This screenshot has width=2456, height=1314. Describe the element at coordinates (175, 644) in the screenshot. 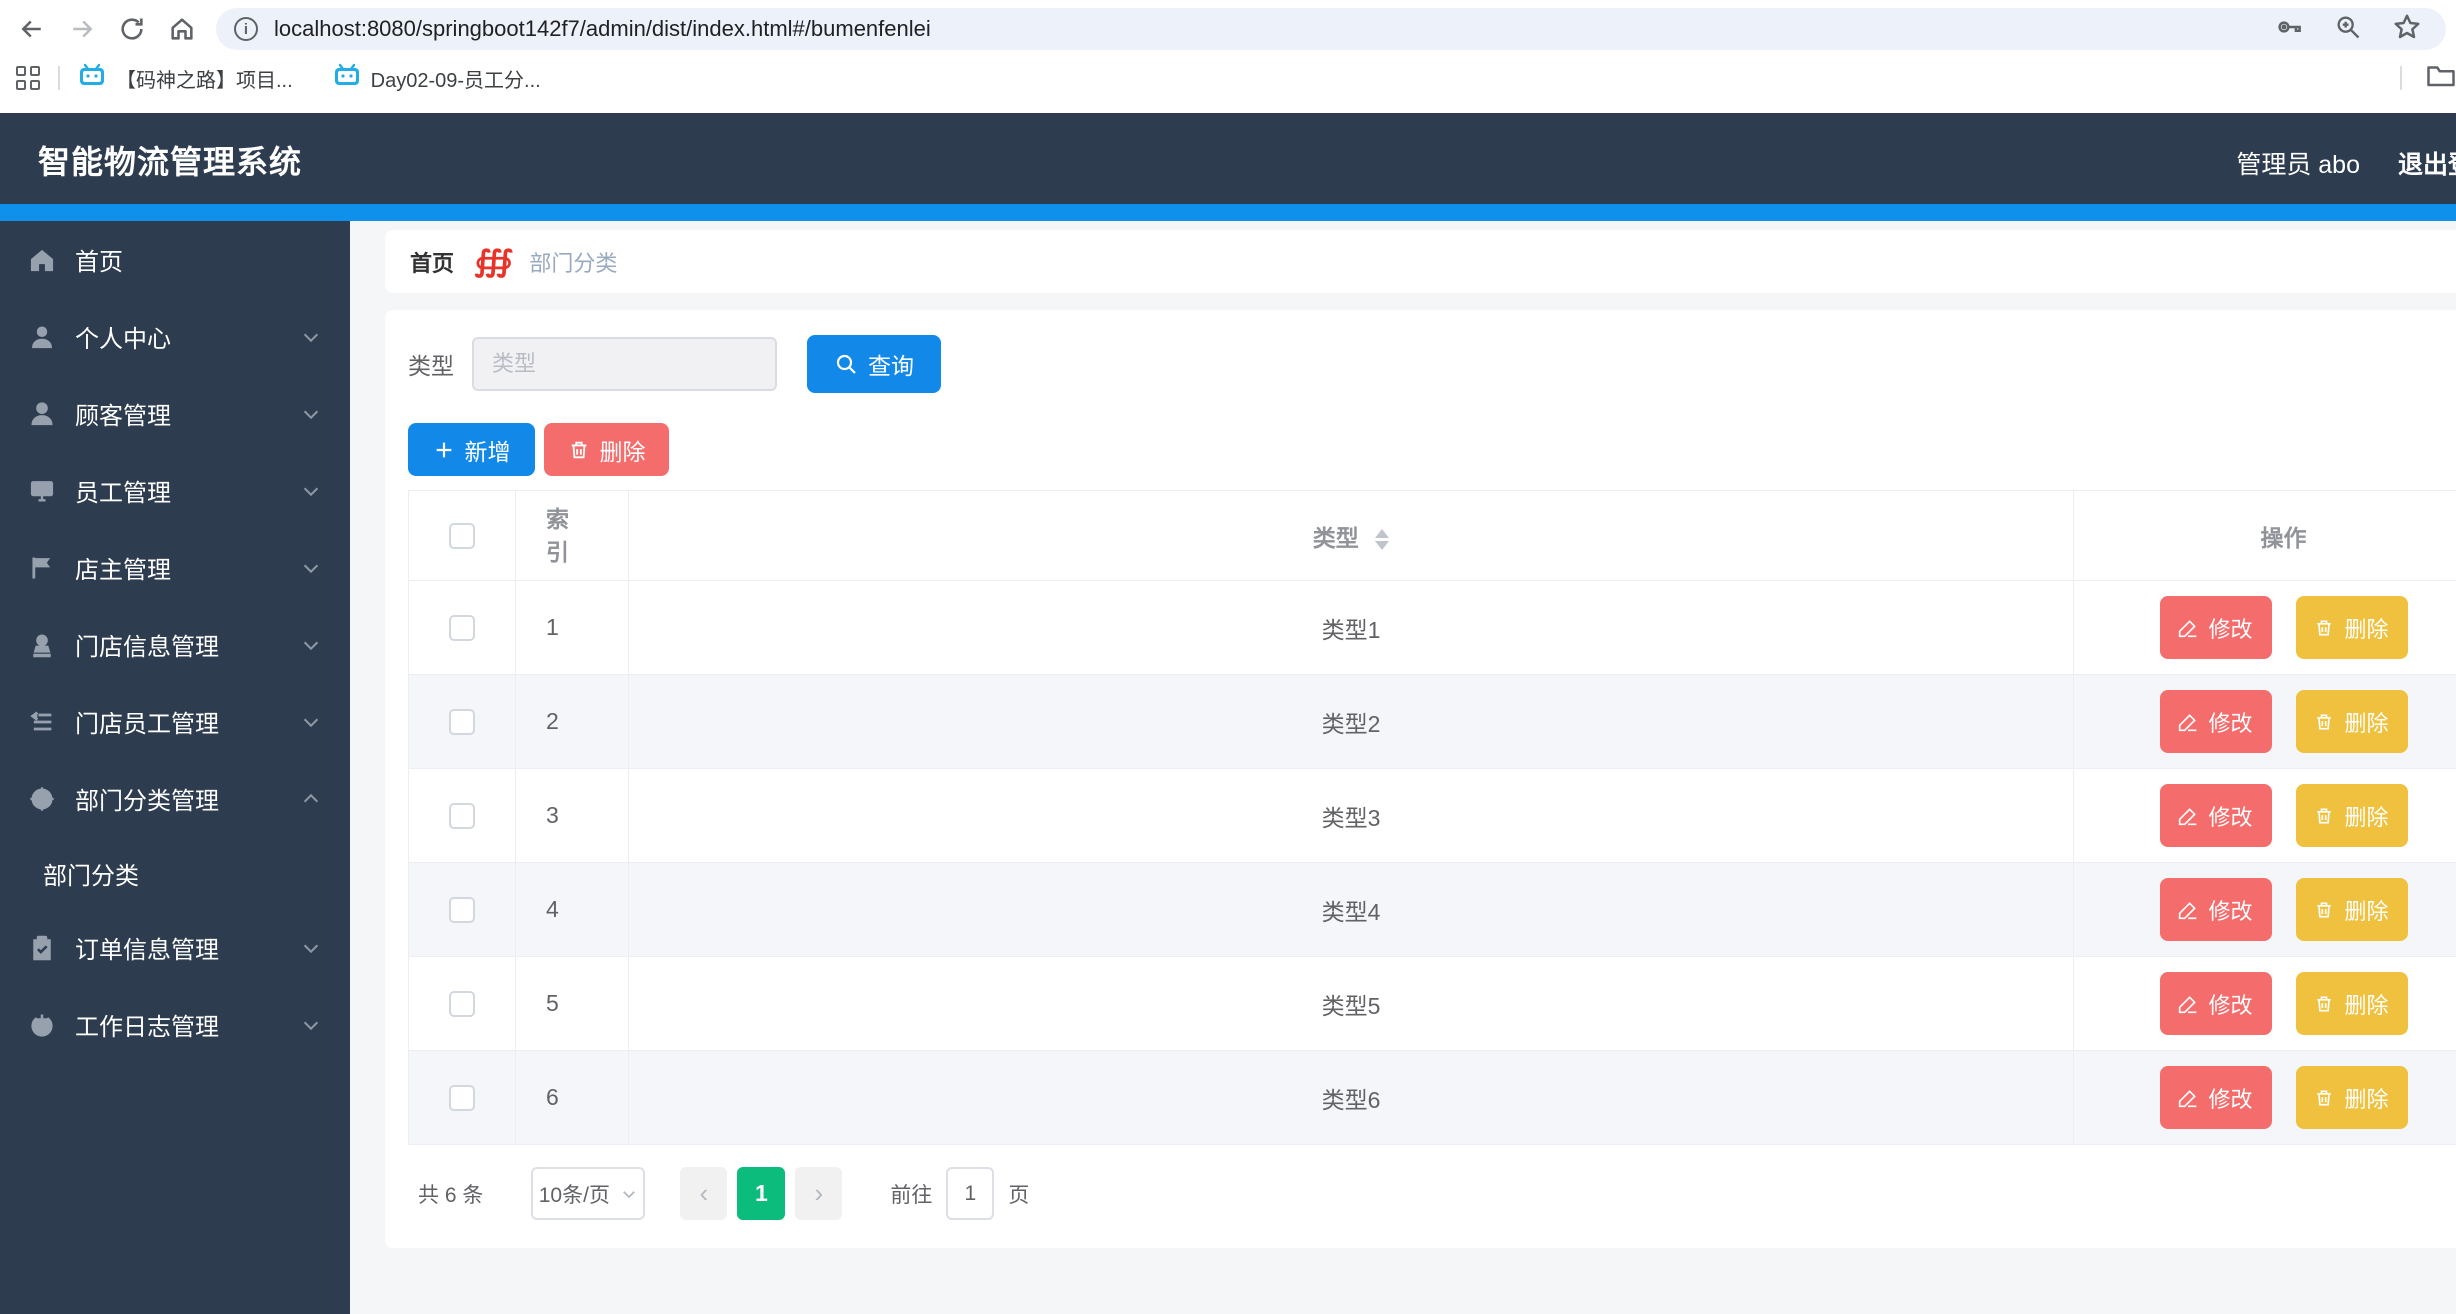

I see `sidebar-item: 门店信息管理` at that location.